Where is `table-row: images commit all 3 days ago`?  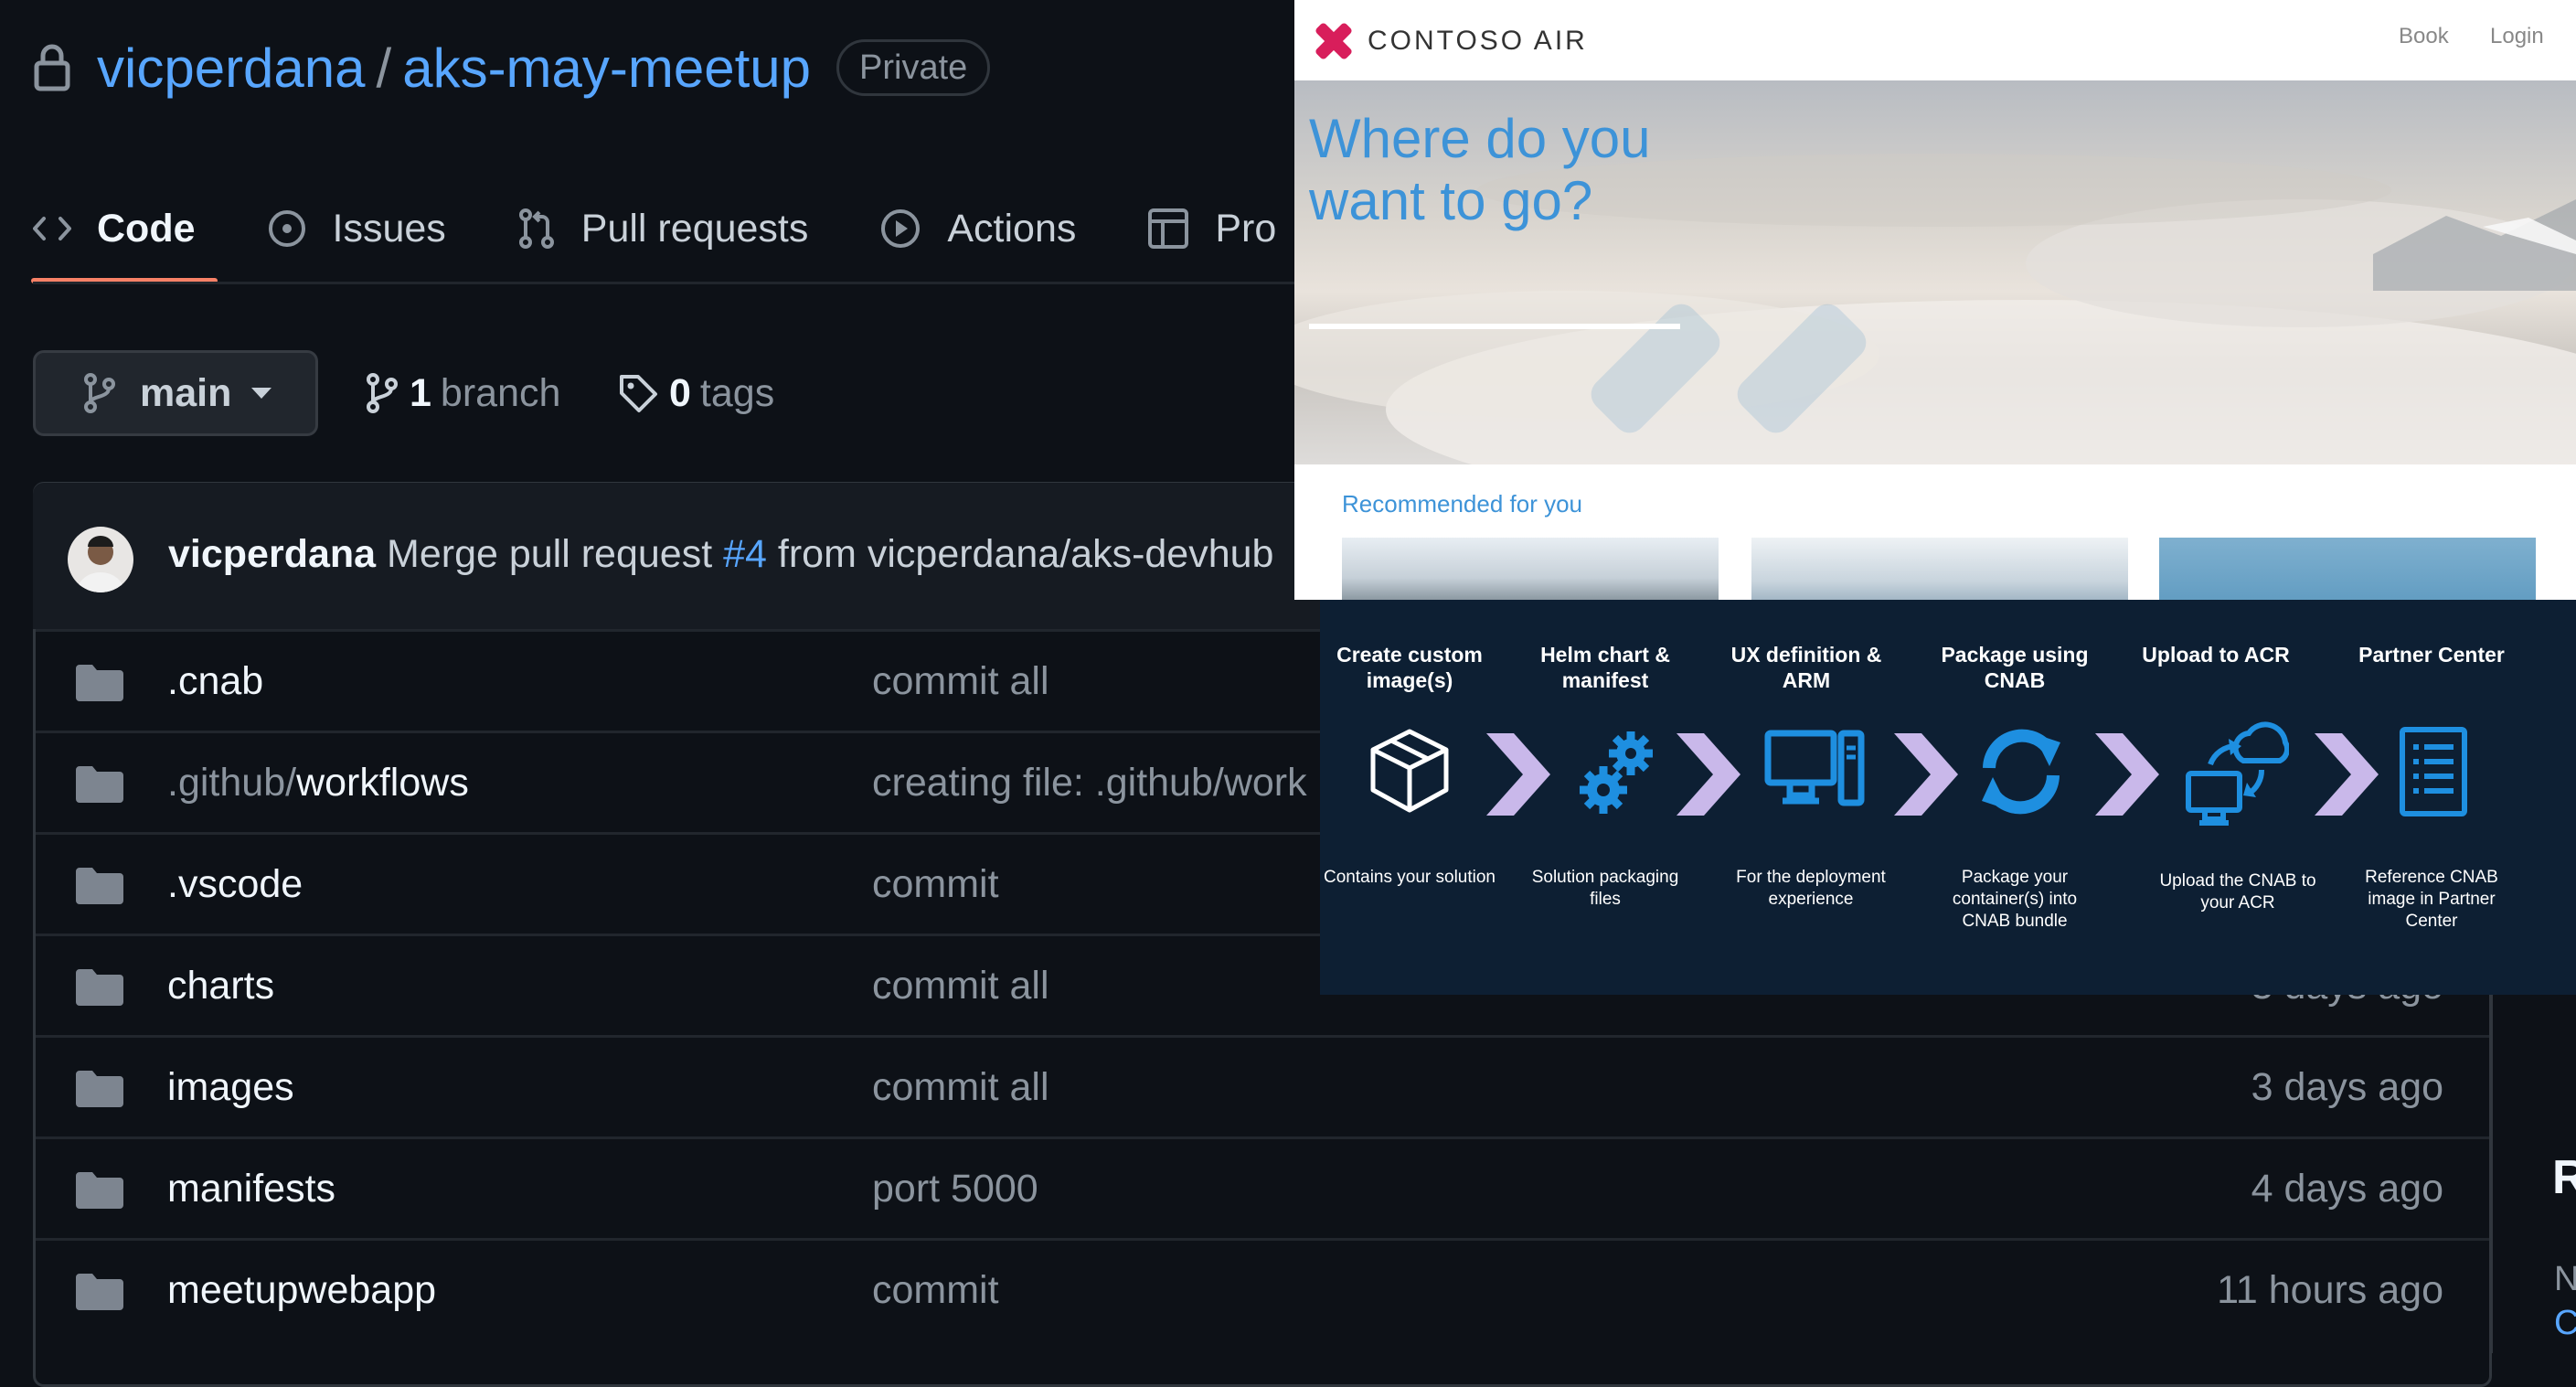
table-row: images commit all 3 days ago is located at coordinates (1262, 1087).